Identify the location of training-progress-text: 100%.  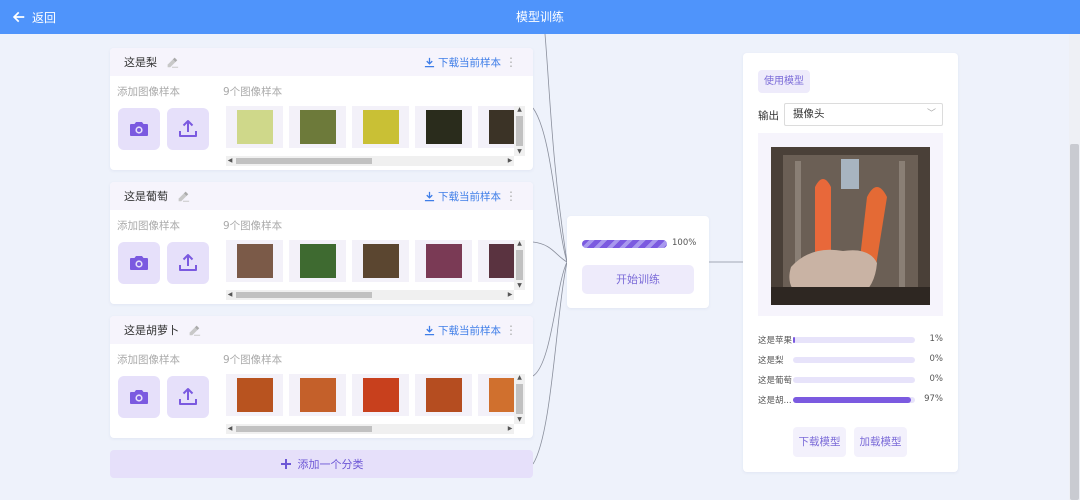
(684, 243).